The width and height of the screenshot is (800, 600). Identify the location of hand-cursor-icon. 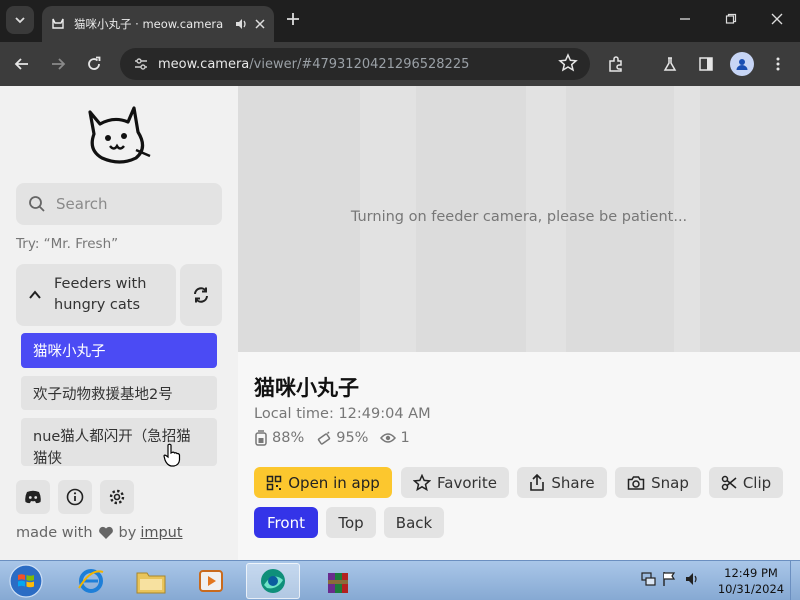
(172, 455).